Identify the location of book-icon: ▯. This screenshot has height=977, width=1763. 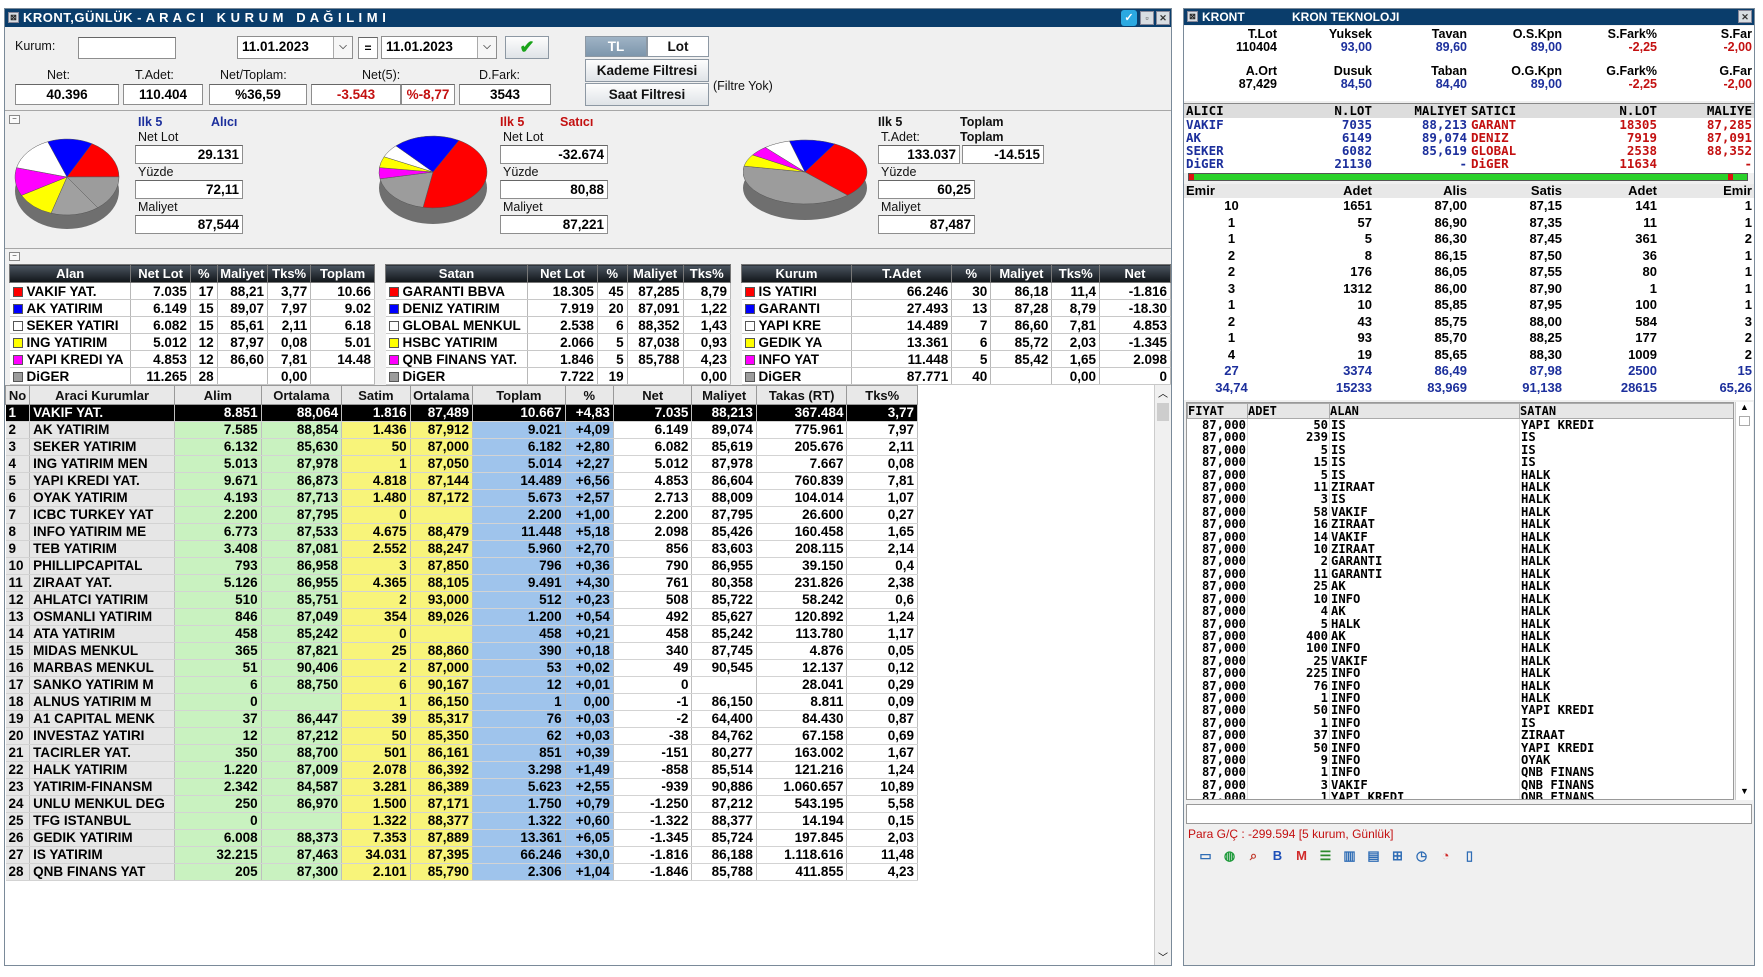
(1469, 855).